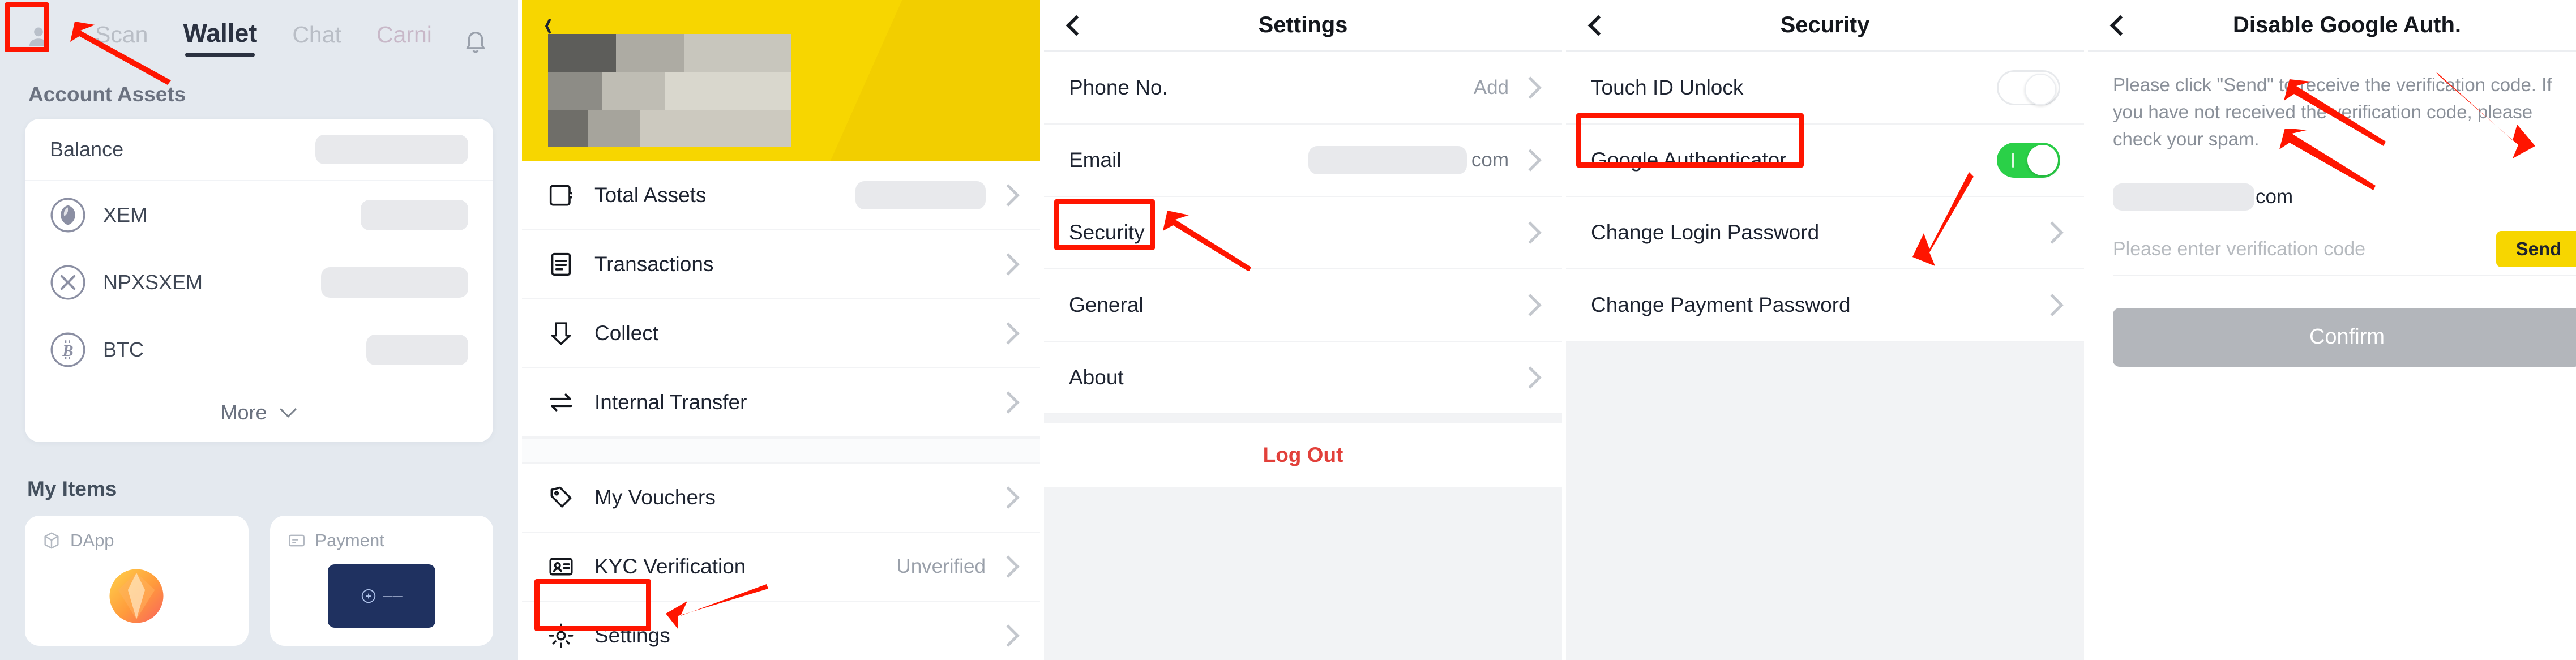 This screenshot has width=2576, height=660. I want to click on more-label: More, so click(243, 412).